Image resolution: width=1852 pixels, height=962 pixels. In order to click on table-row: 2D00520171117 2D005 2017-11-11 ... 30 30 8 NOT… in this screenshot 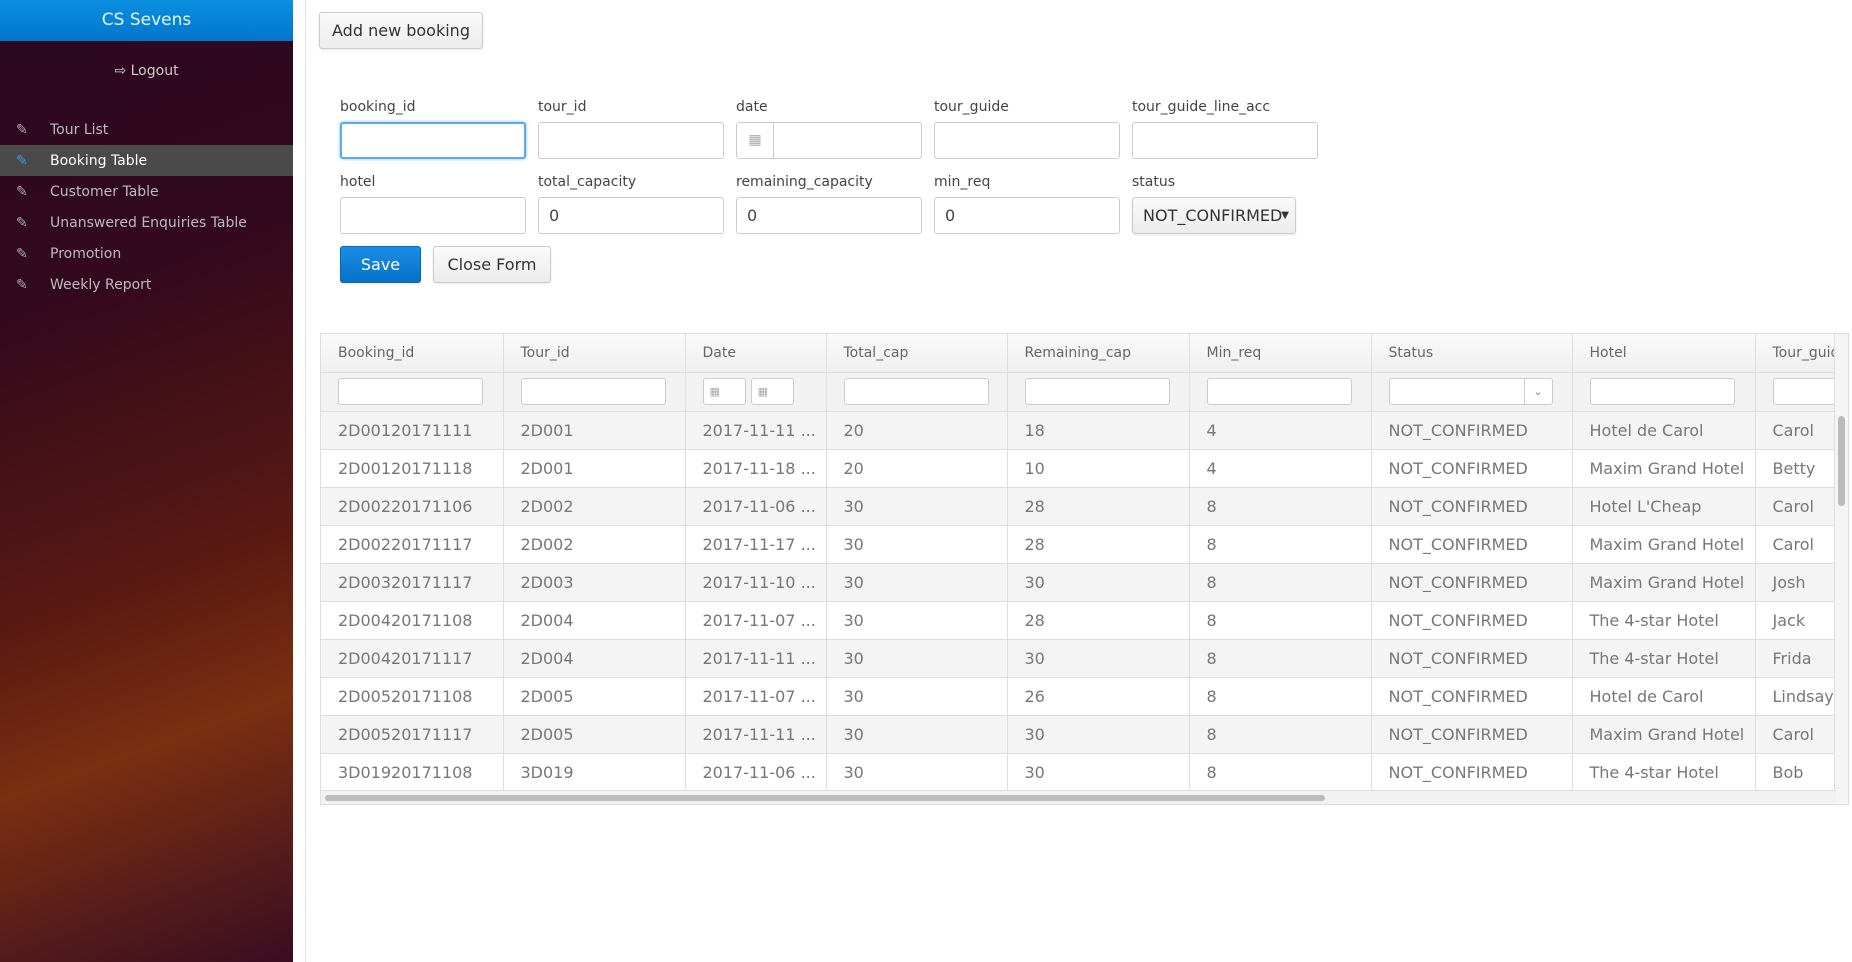, I will do `click(1079, 734)`.